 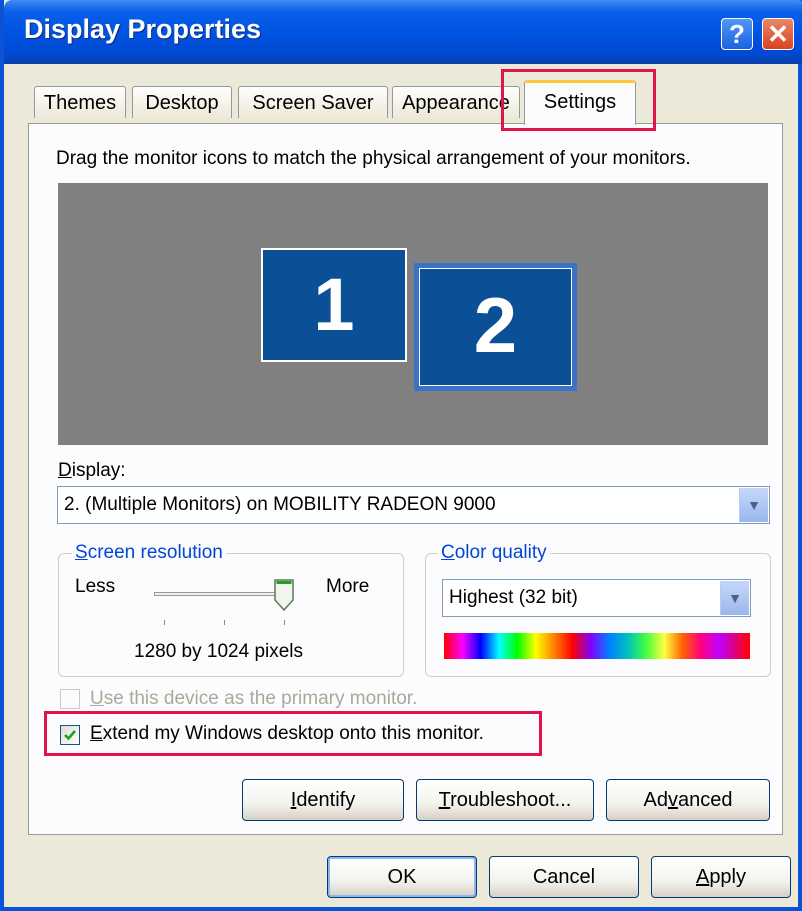 What do you see at coordinates (95, 586) in the screenshot?
I see `resolution-less-label: Less` at bounding box center [95, 586].